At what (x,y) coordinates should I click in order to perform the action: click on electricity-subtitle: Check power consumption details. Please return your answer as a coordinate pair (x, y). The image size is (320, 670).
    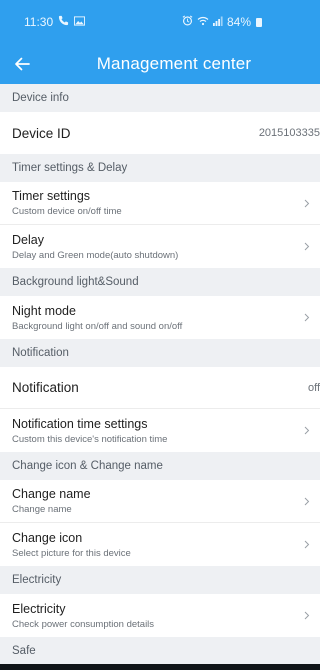
    Looking at the image, I should click on (83, 624).